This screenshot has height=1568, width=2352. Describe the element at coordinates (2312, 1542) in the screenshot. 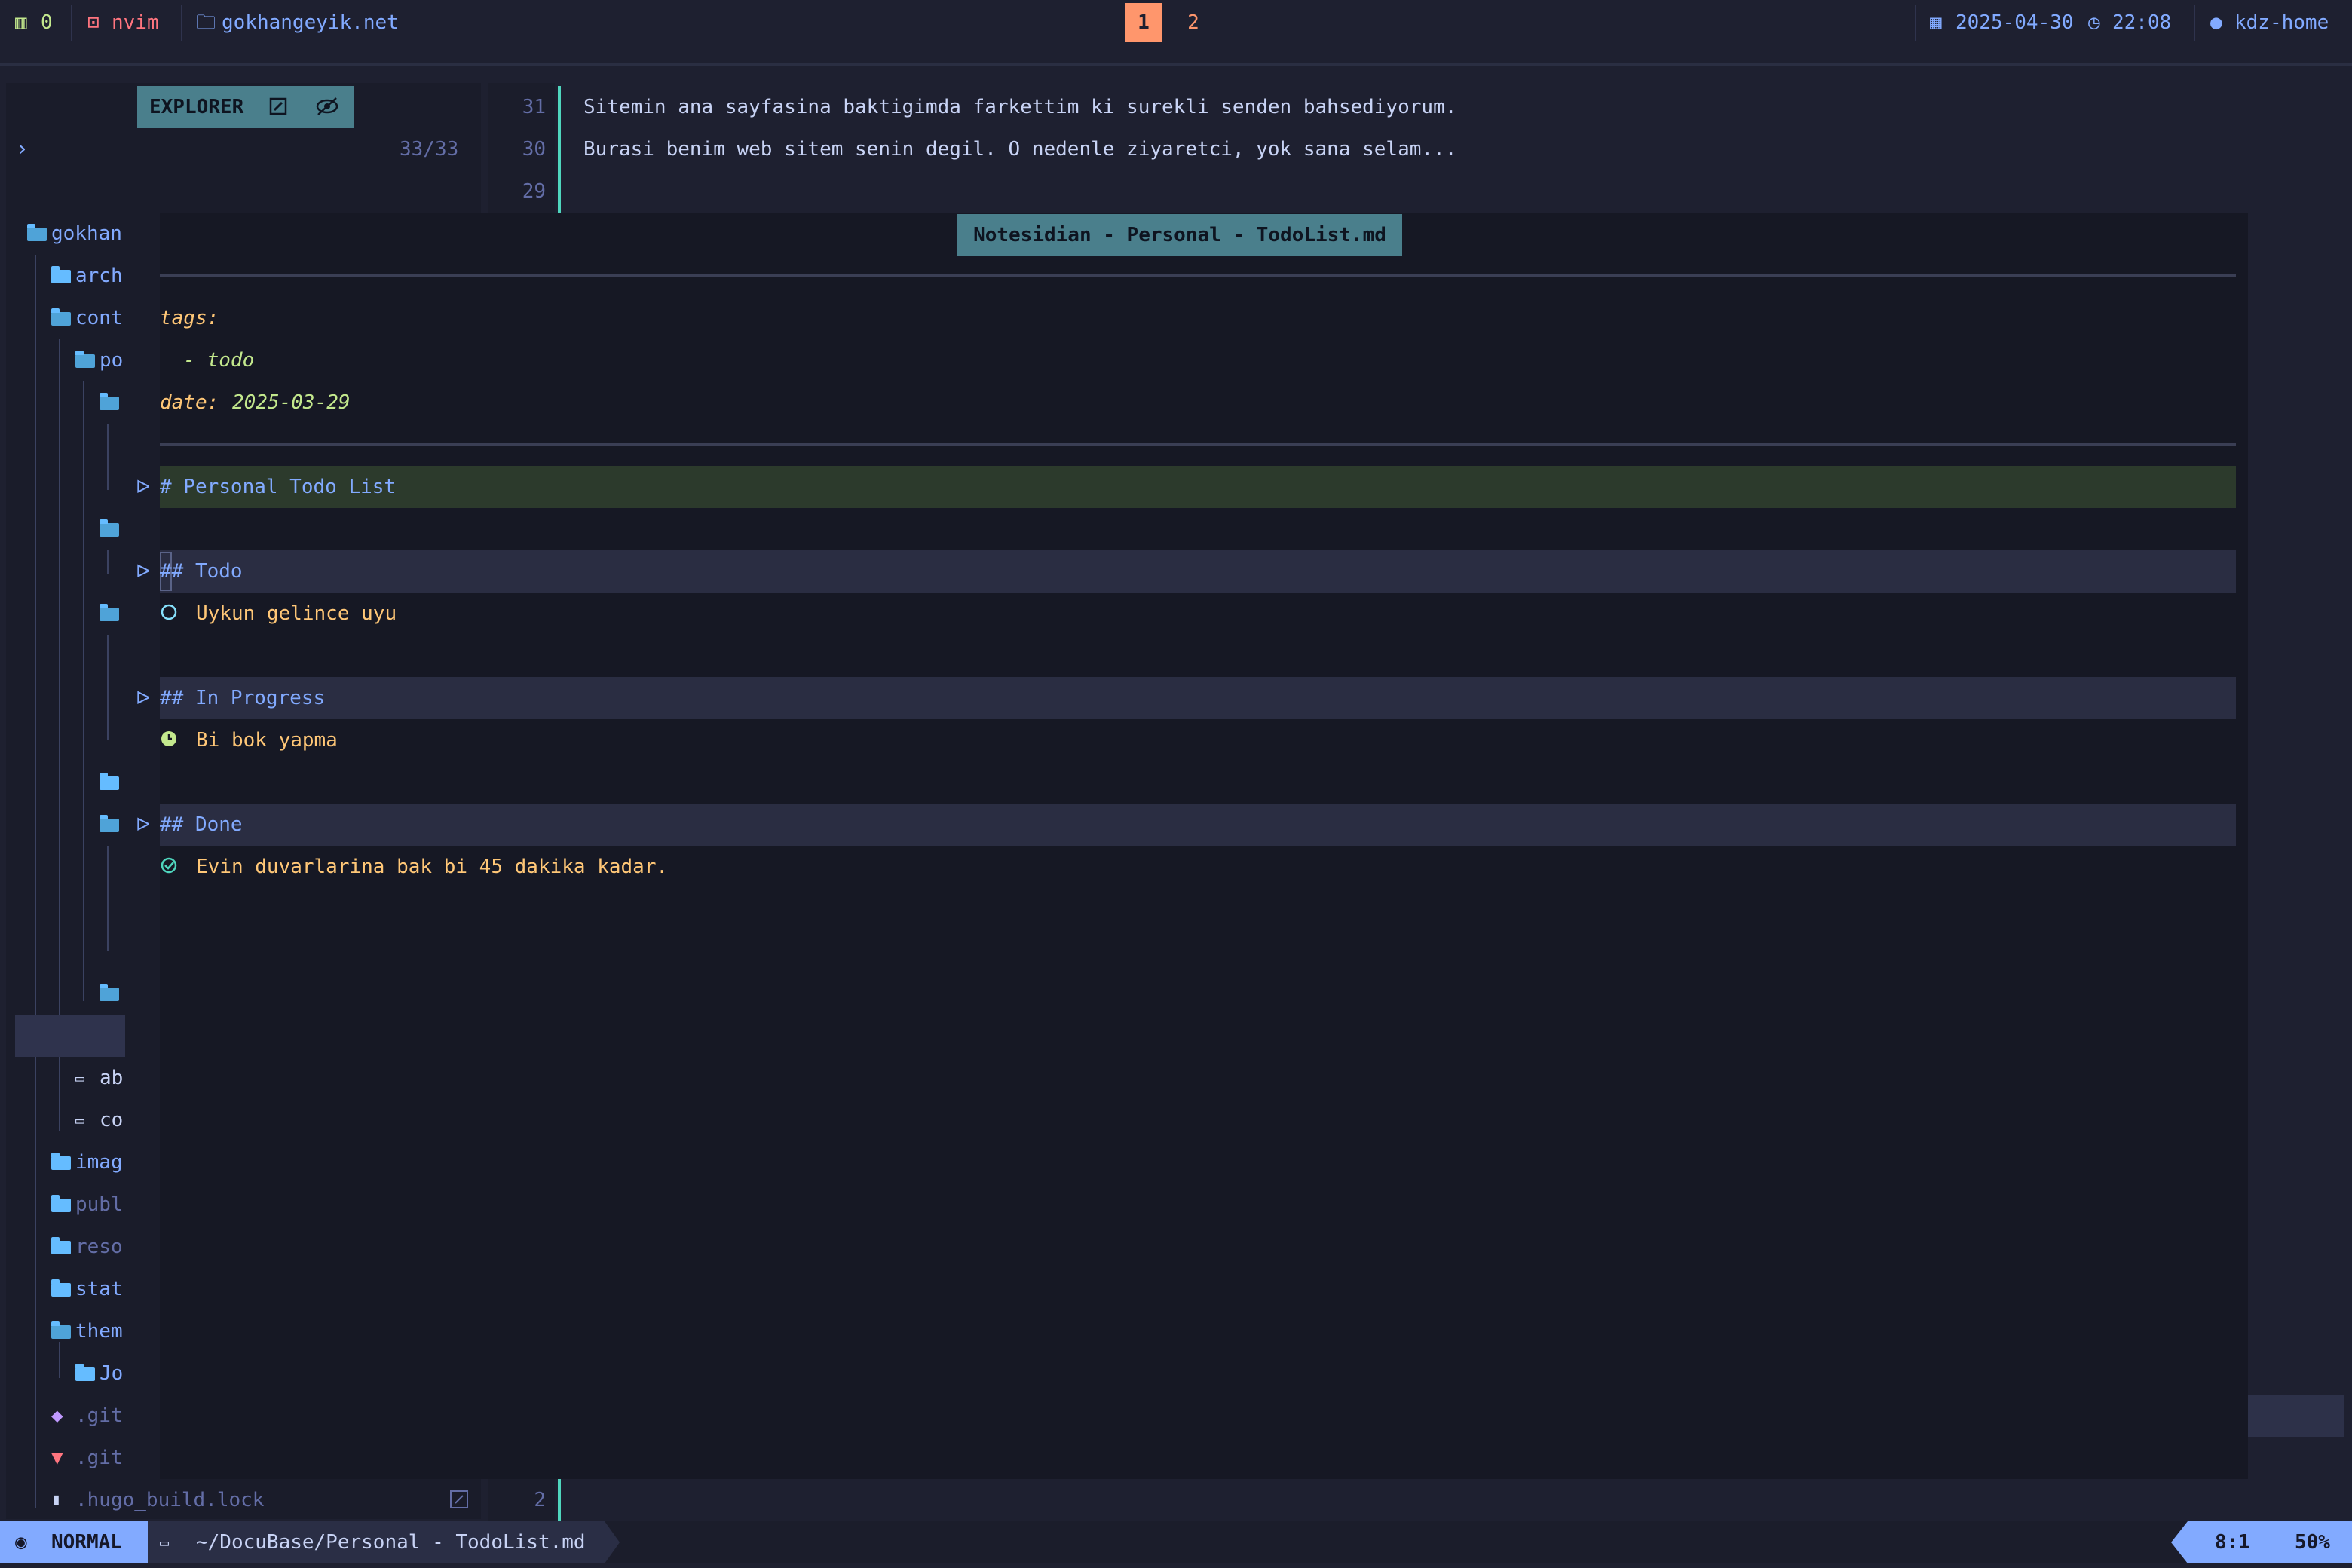

I see `scroll-percent: 50%` at that location.